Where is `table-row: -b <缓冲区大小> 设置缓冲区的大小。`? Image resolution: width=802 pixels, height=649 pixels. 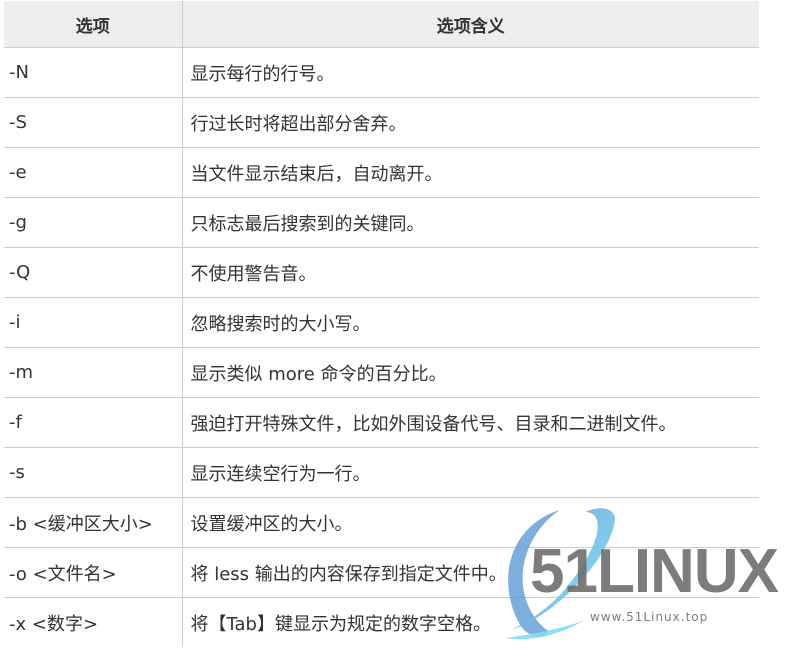 table-row: -b <缓冲区大小> 设置缓冲区的大小。 is located at coordinates (381, 522).